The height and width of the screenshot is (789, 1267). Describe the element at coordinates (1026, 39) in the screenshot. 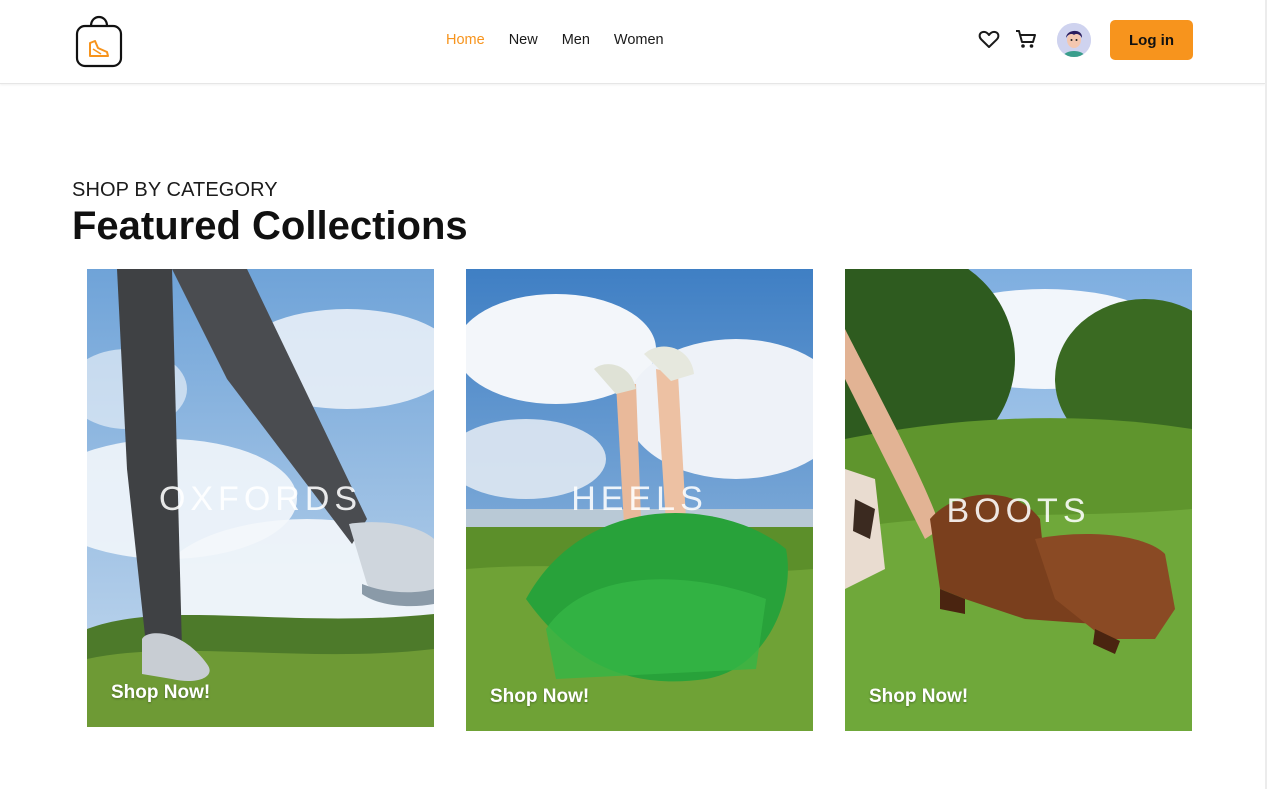

I see `cart-icon` at that location.